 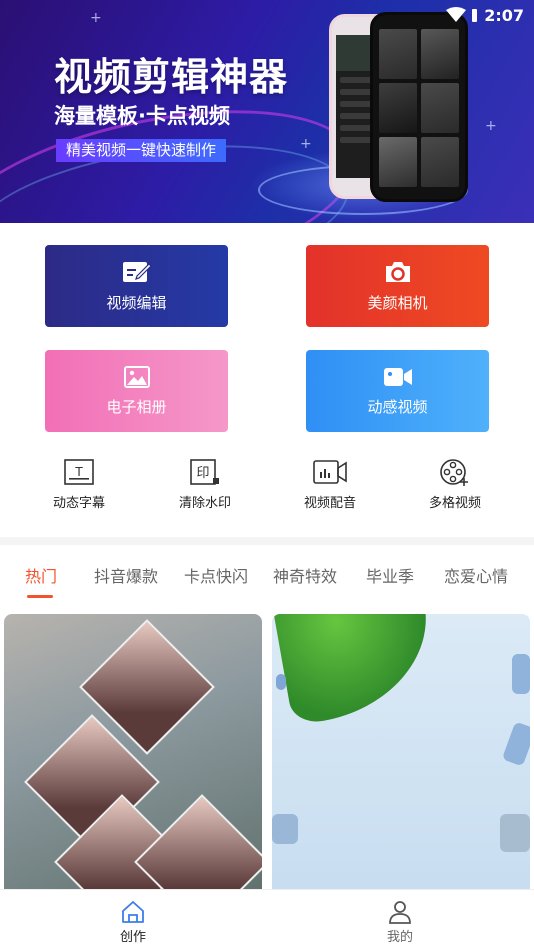 I want to click on remove-watermark-label: 清除水印, so click(x=204, y=503).